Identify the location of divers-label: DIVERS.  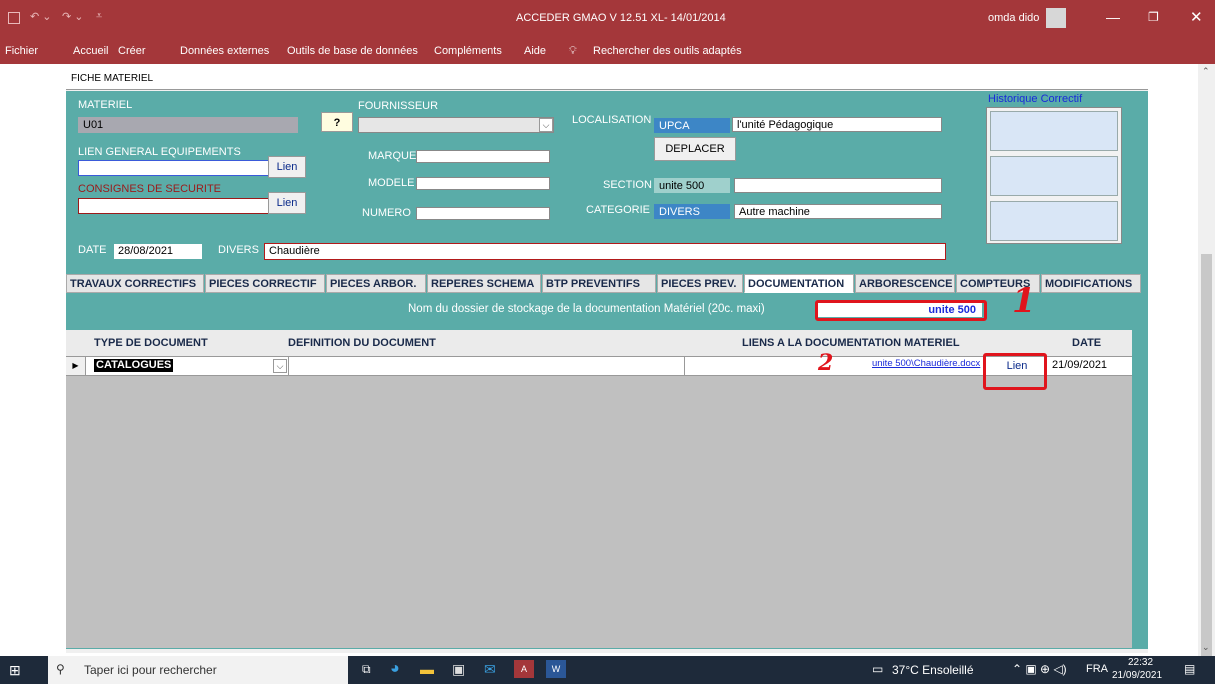
(238, 250).